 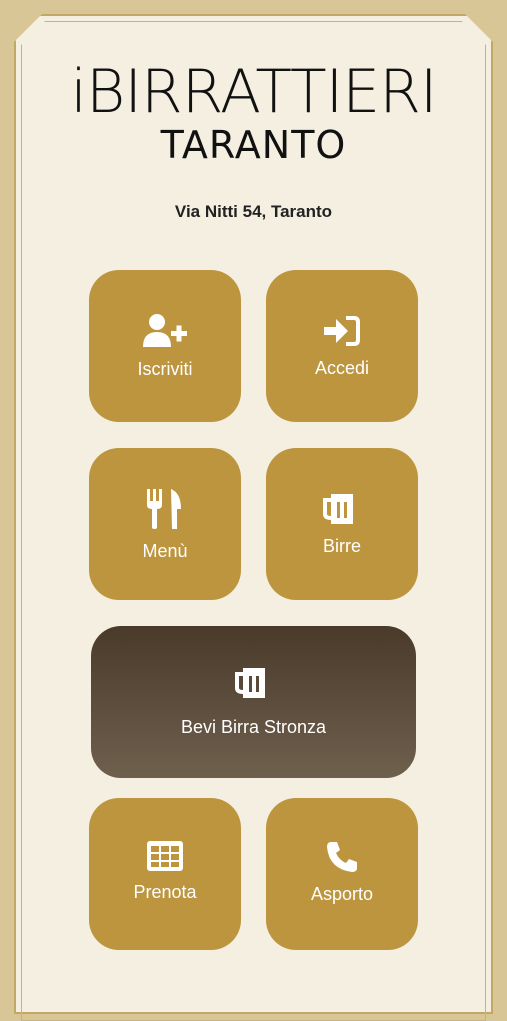 I want to click on asporto-button: Asporto, so click(x=342, y=874).